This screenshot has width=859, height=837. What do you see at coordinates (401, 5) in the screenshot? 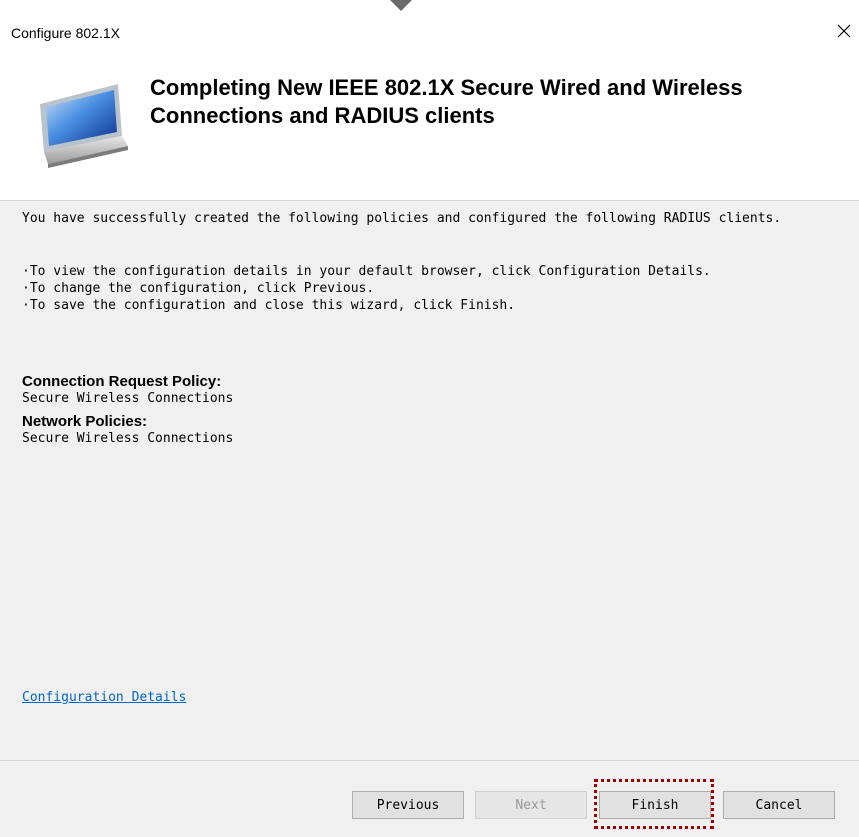
I see `pointer-arrow` at bounding box center [401, 5].